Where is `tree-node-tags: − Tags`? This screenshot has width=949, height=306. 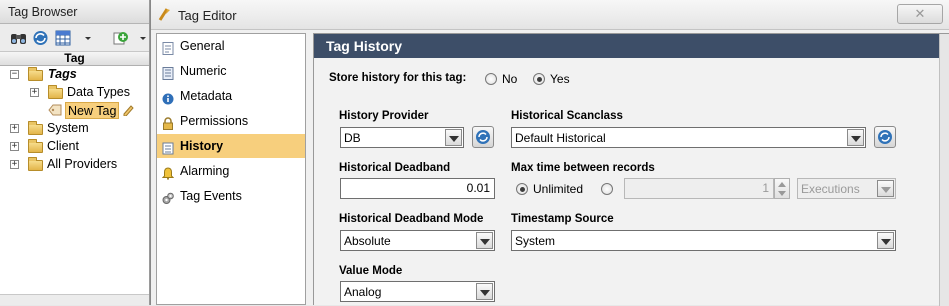 tree-node-tags: − Tags is located at coordinates (75, 74).